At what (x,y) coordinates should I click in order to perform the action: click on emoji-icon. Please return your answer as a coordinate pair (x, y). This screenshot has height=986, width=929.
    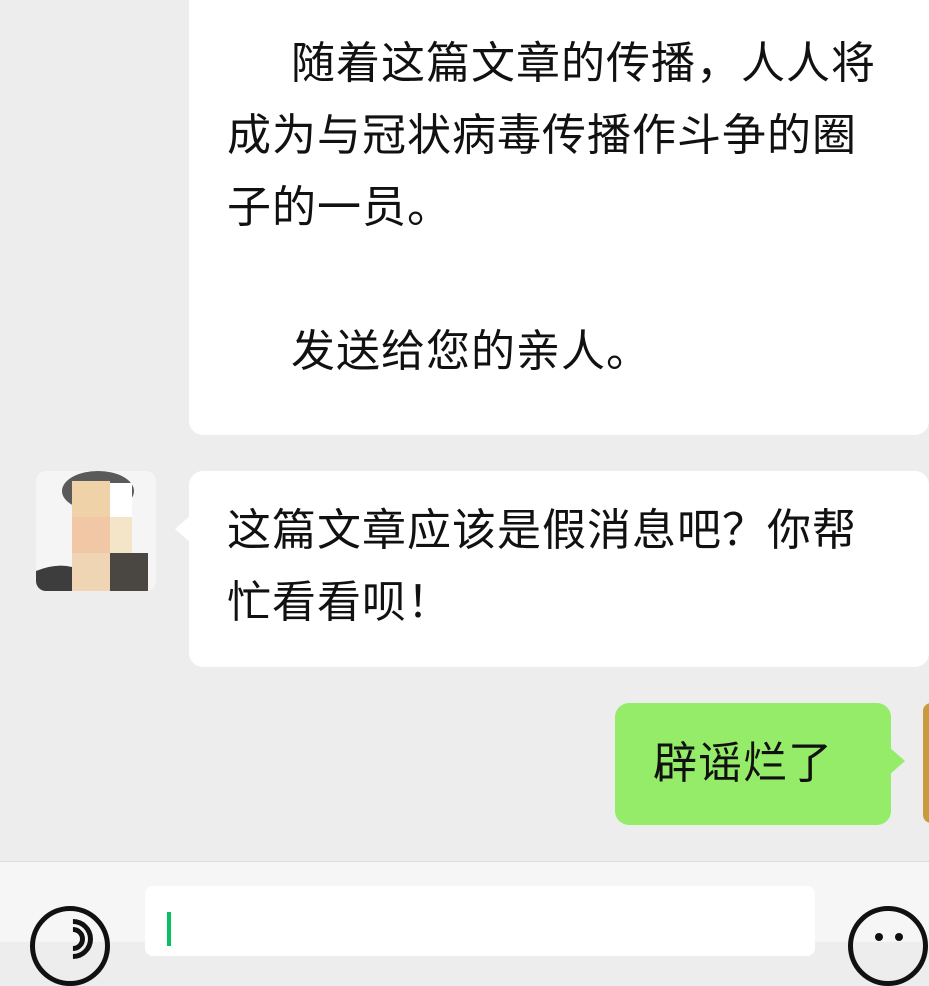
    Looking at the image, I should click on (888, 946).